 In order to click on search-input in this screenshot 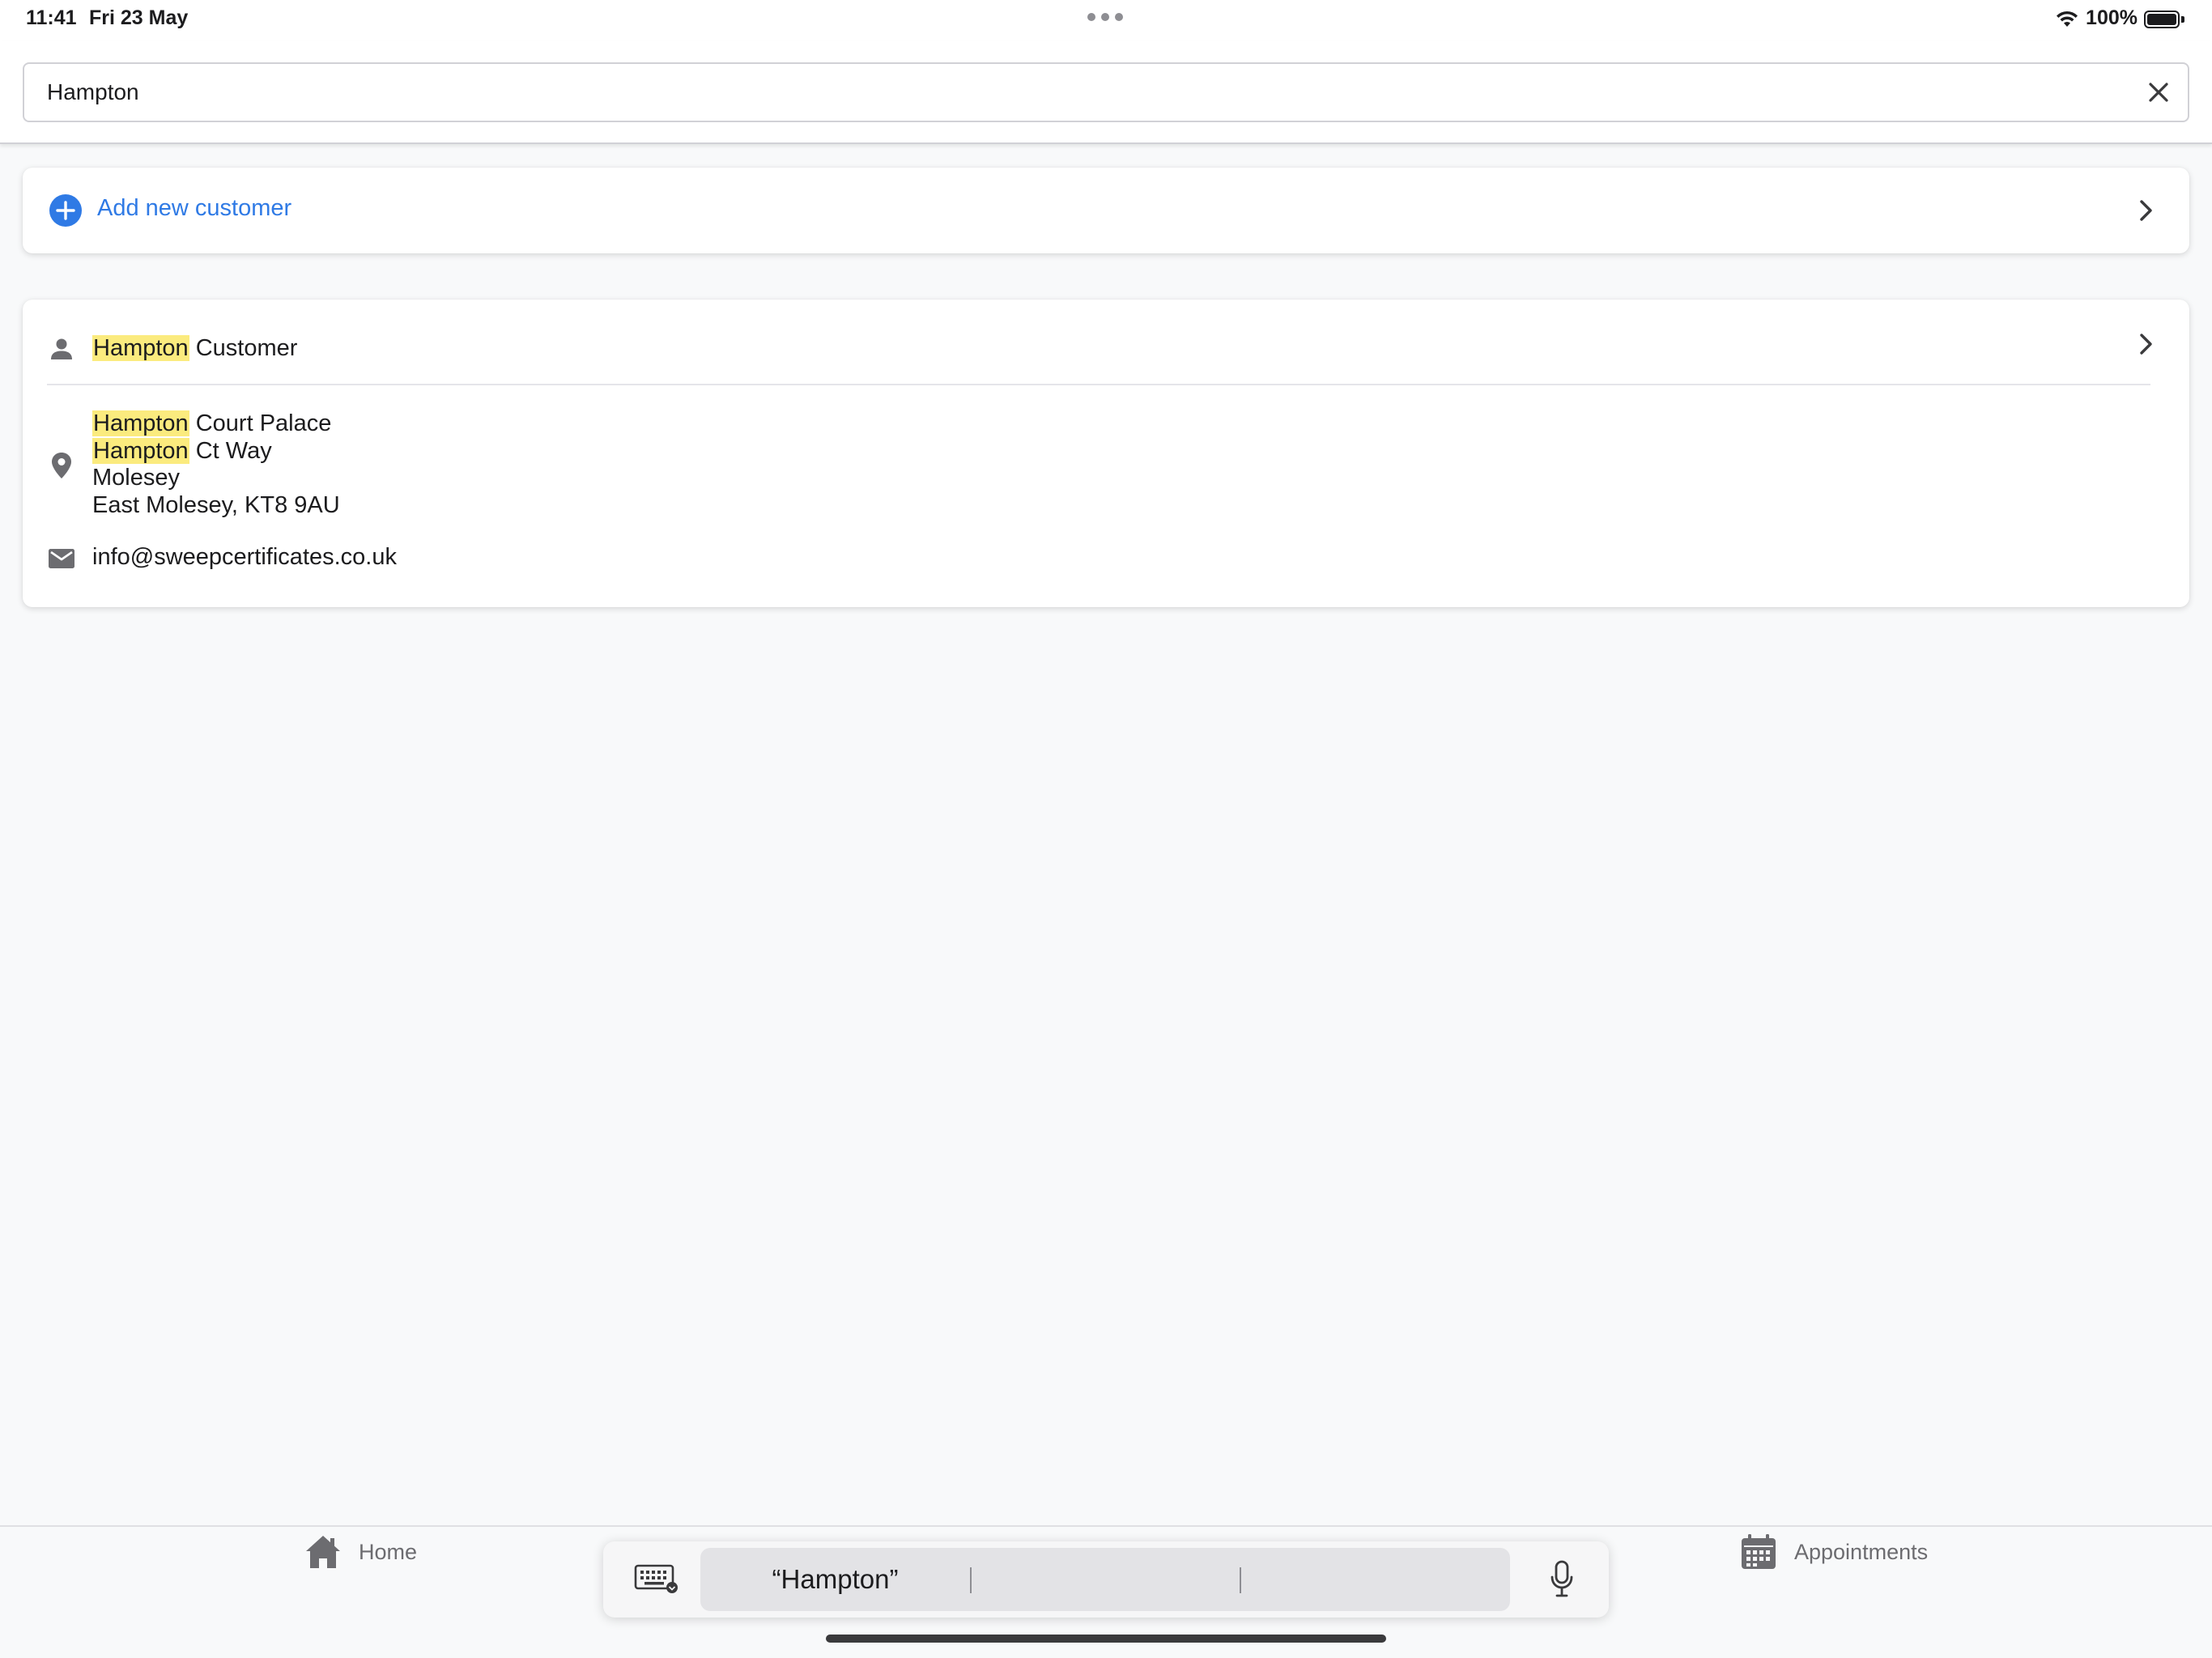, I will do `click(1084, 92)`.